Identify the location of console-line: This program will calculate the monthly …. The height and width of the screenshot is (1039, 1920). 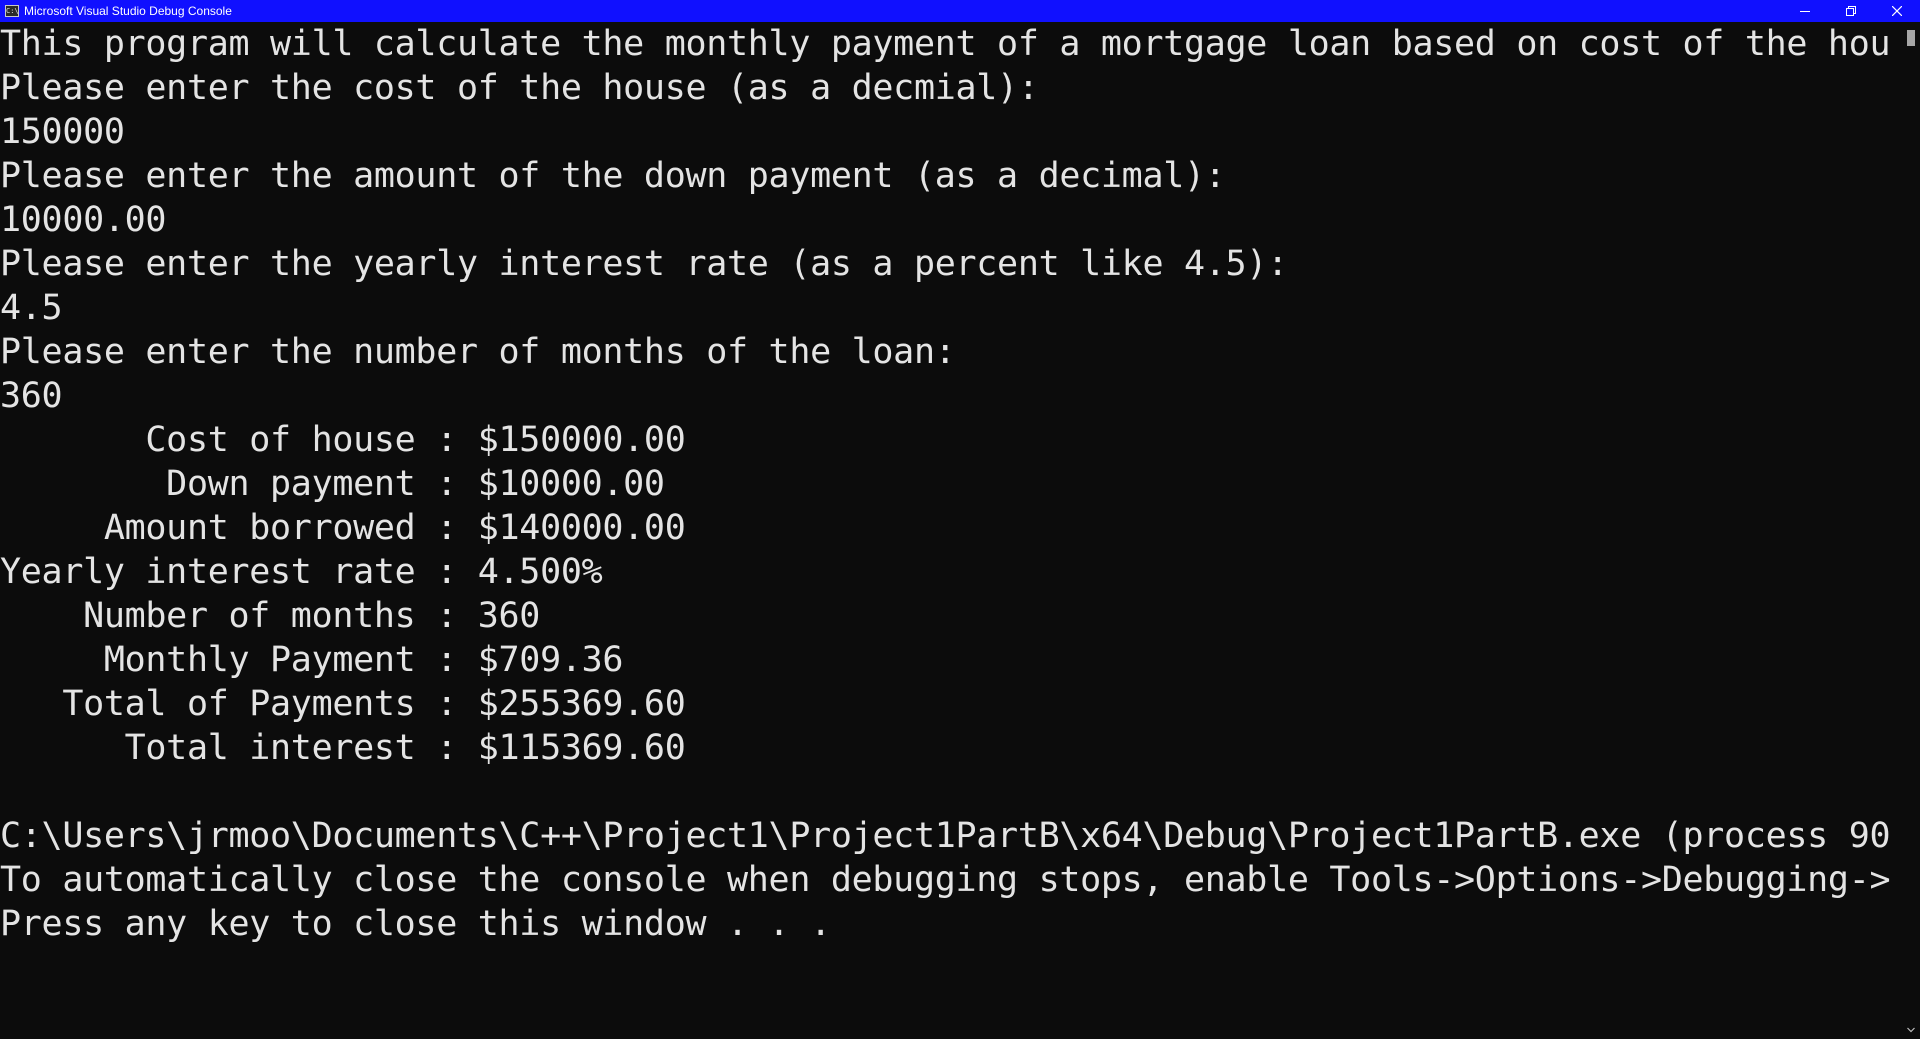
(945, 44).